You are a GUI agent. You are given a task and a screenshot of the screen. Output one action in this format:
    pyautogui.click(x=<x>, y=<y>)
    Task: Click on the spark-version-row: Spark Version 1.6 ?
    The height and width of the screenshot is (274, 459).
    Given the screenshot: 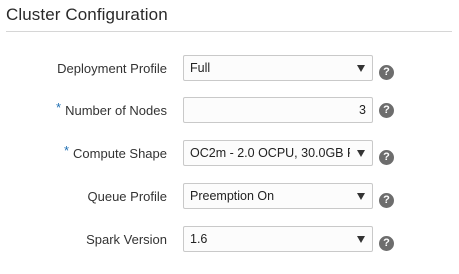 What is the action you would take?
    pyautogui.click(x=229, y=240)
    